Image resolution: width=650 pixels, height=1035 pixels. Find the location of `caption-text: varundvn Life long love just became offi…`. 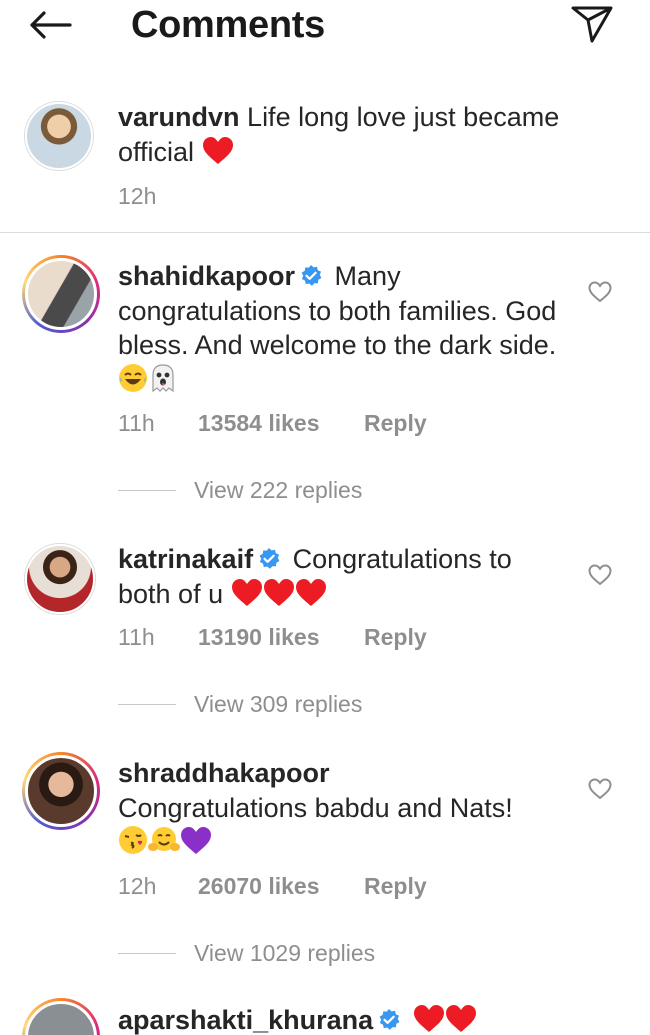

caption-text: varundvn Life long love just became offi… is located at coordinates (343, 134).